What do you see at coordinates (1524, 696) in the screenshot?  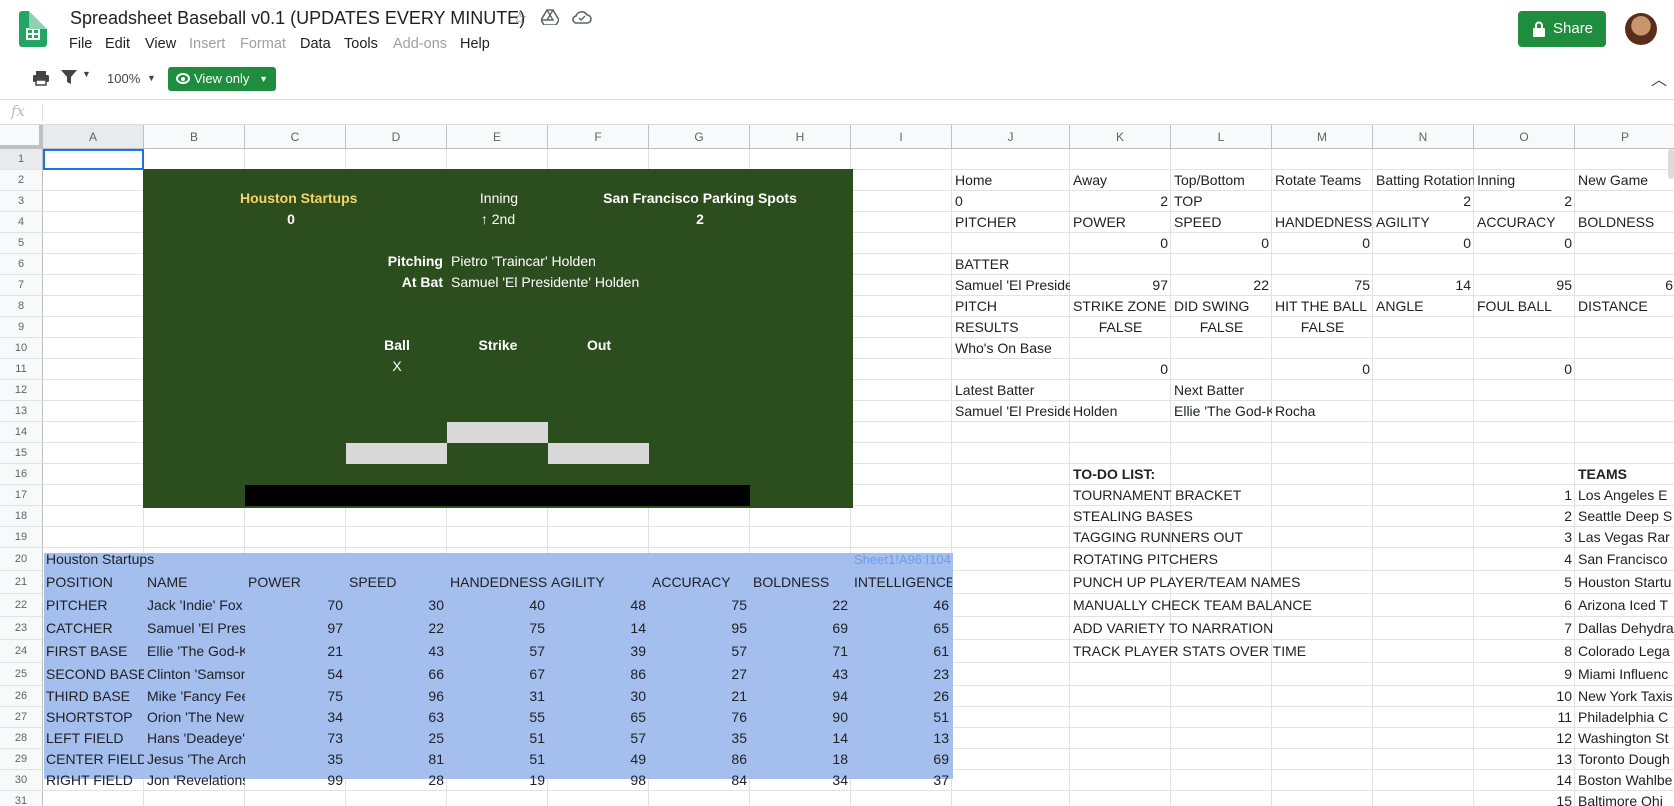 I see `team-number: 10` at bounding box center [1524, 696].